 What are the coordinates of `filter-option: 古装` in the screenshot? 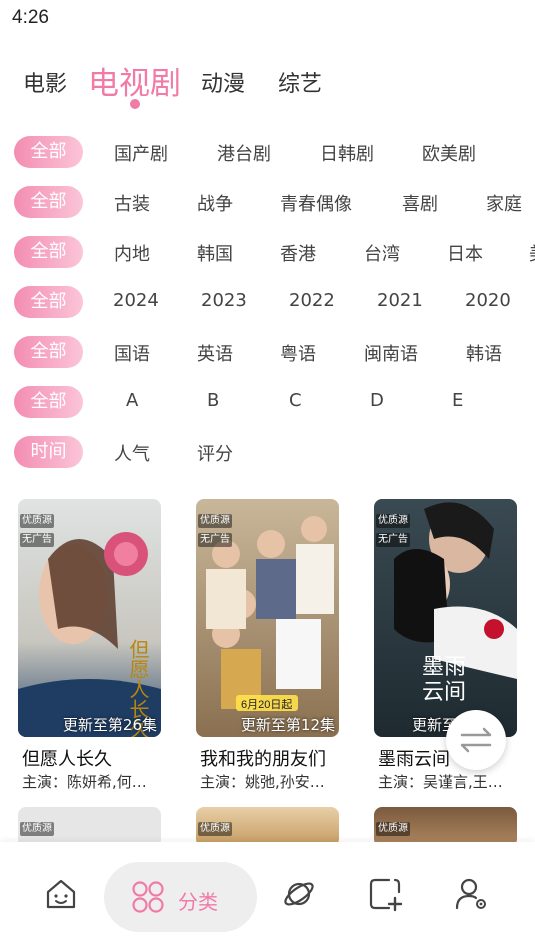 It's located at (132, 203).